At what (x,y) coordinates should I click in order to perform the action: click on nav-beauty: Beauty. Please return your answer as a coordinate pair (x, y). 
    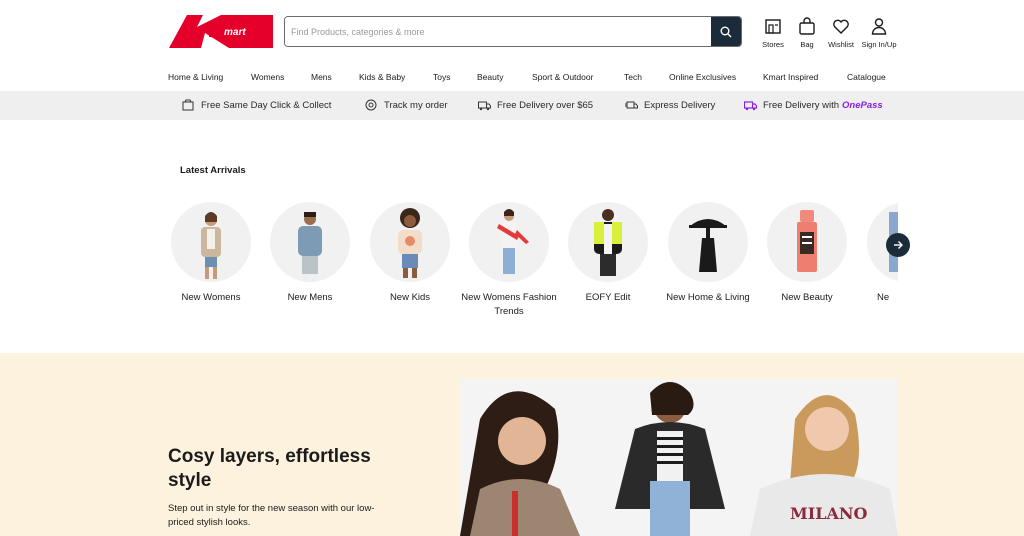
    Looking at the image, I should click on (490, 77).